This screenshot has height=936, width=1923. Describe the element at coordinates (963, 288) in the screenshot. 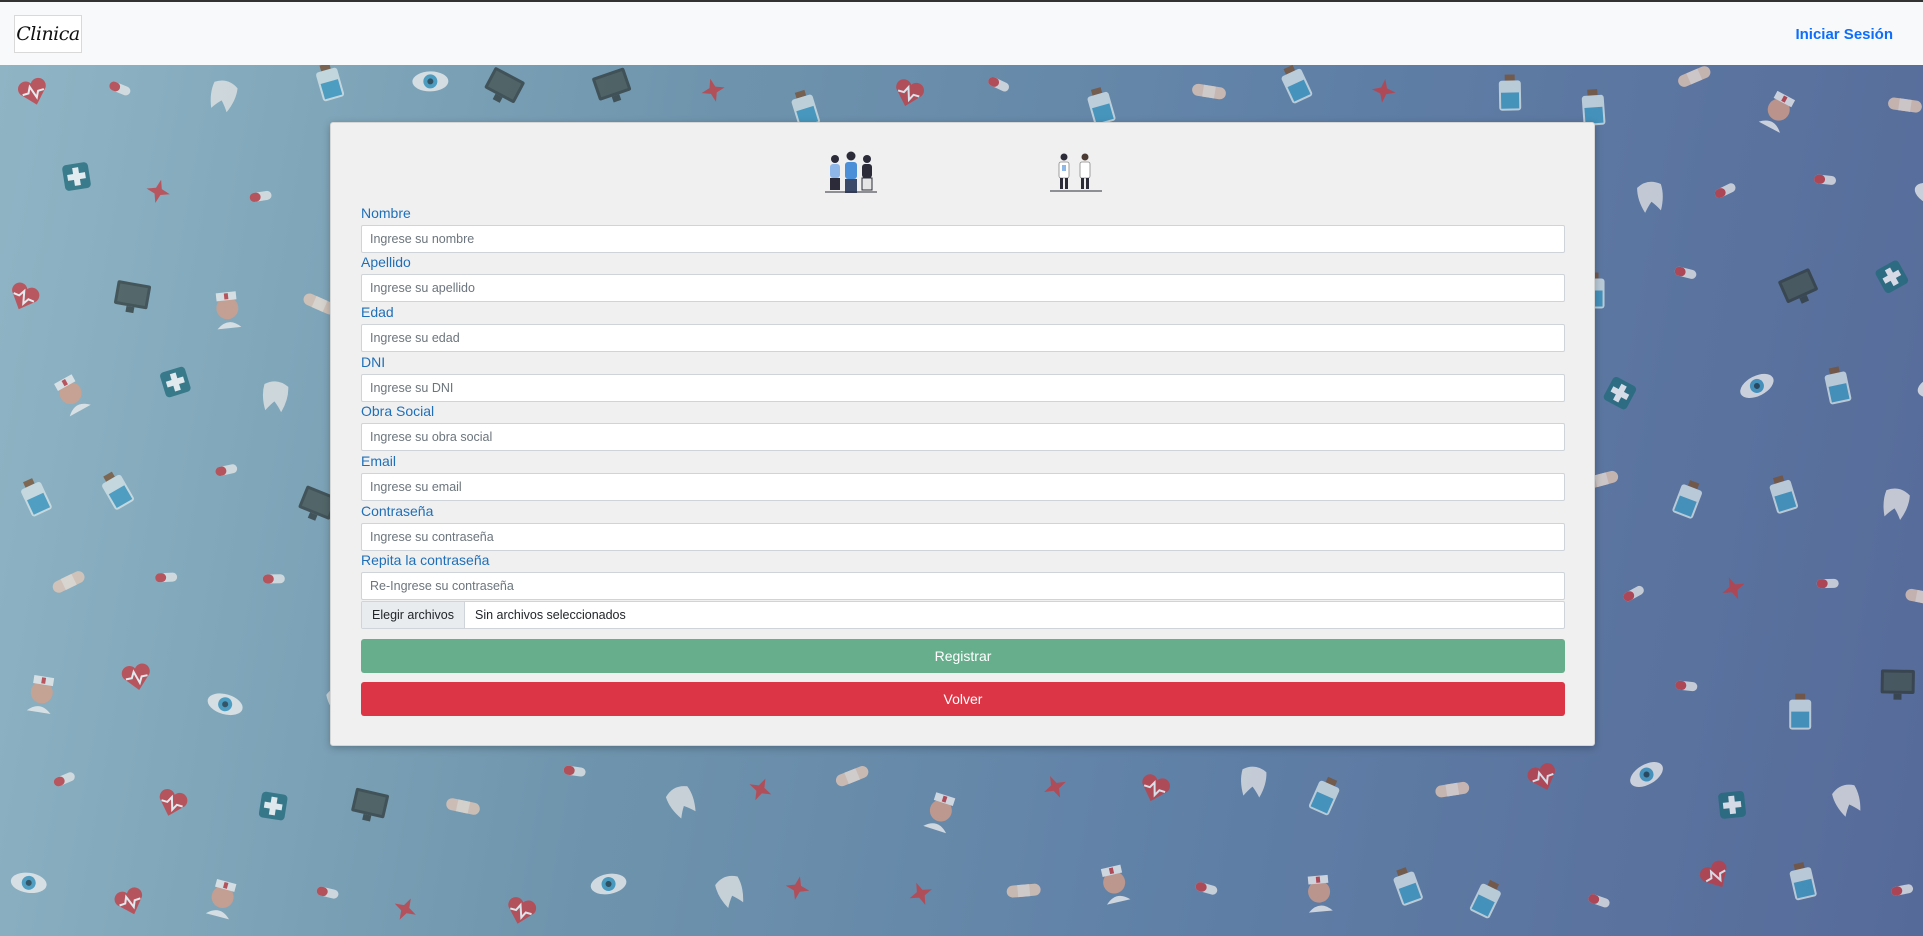

I see `apellido-input` at that location.